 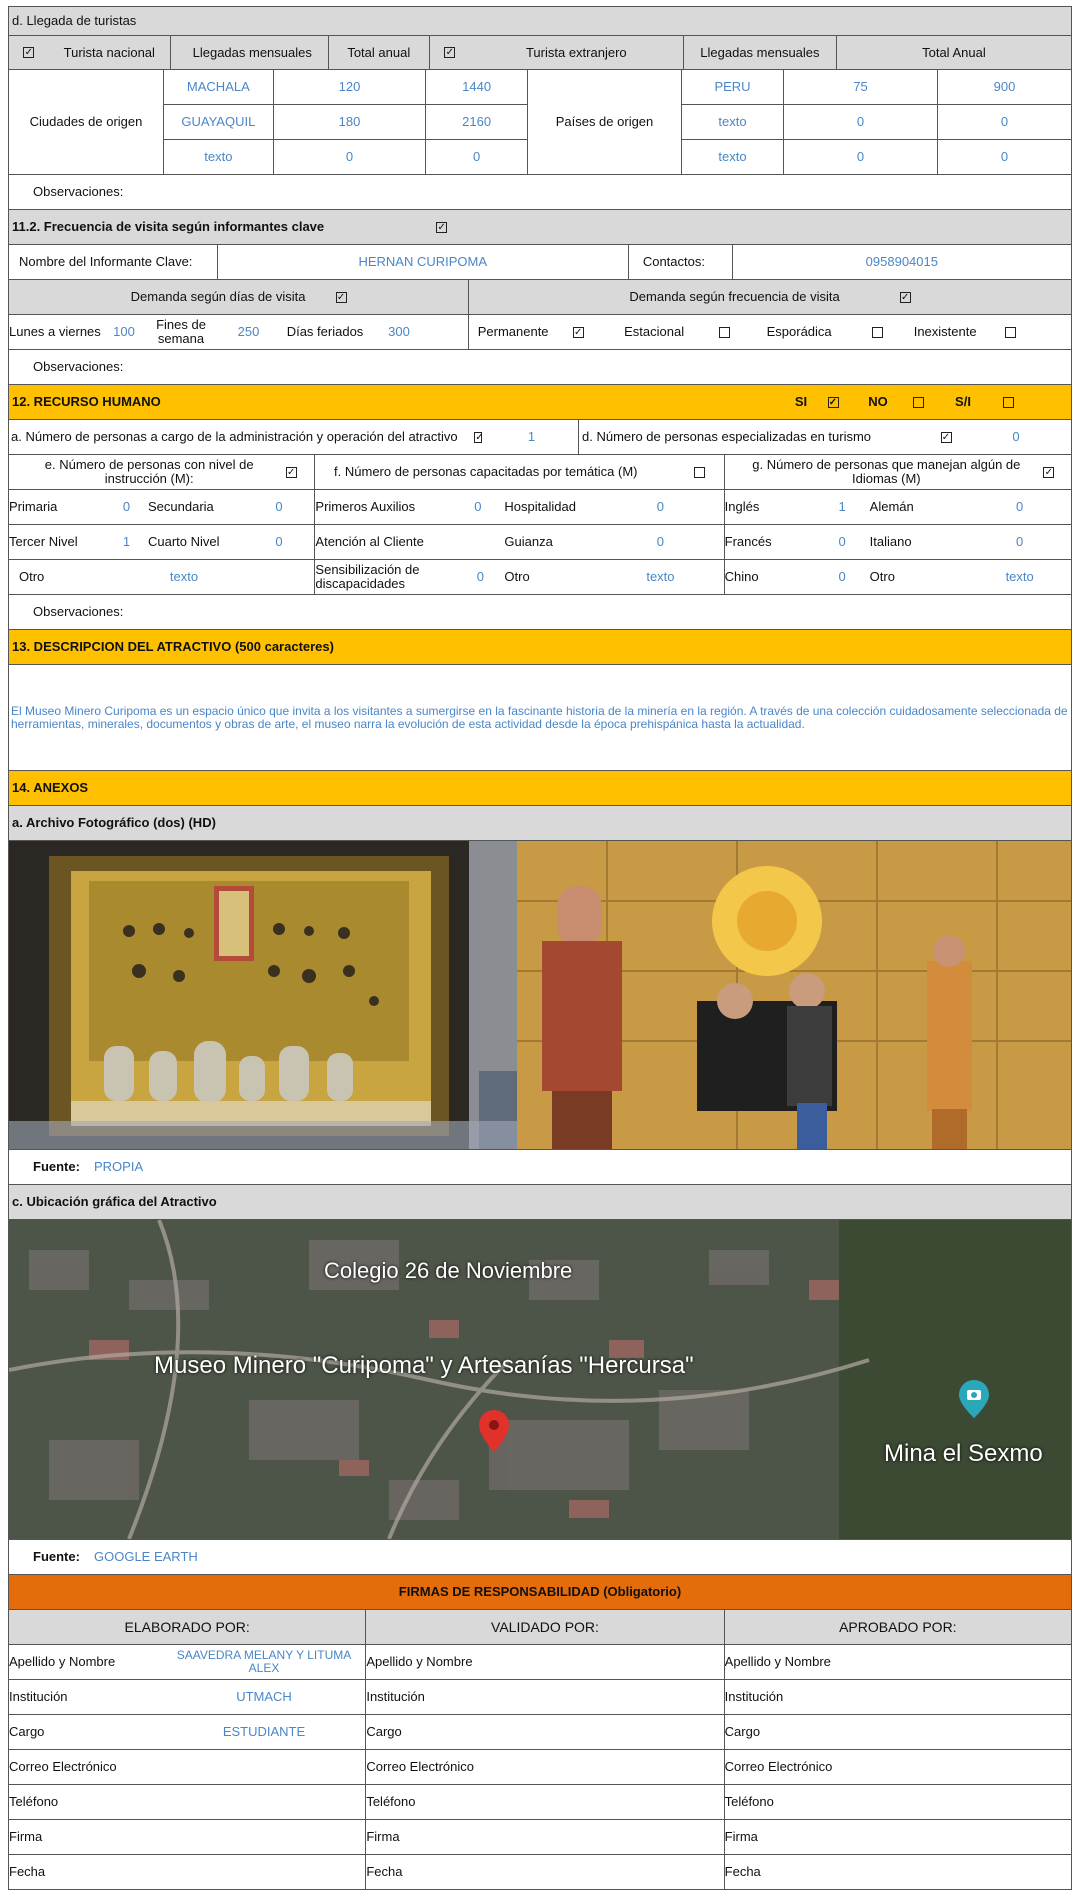 What do you see at coordinates (478, 507) in the screenshot?
I see `primeros-value: 0` at bounding box center [478, 507].